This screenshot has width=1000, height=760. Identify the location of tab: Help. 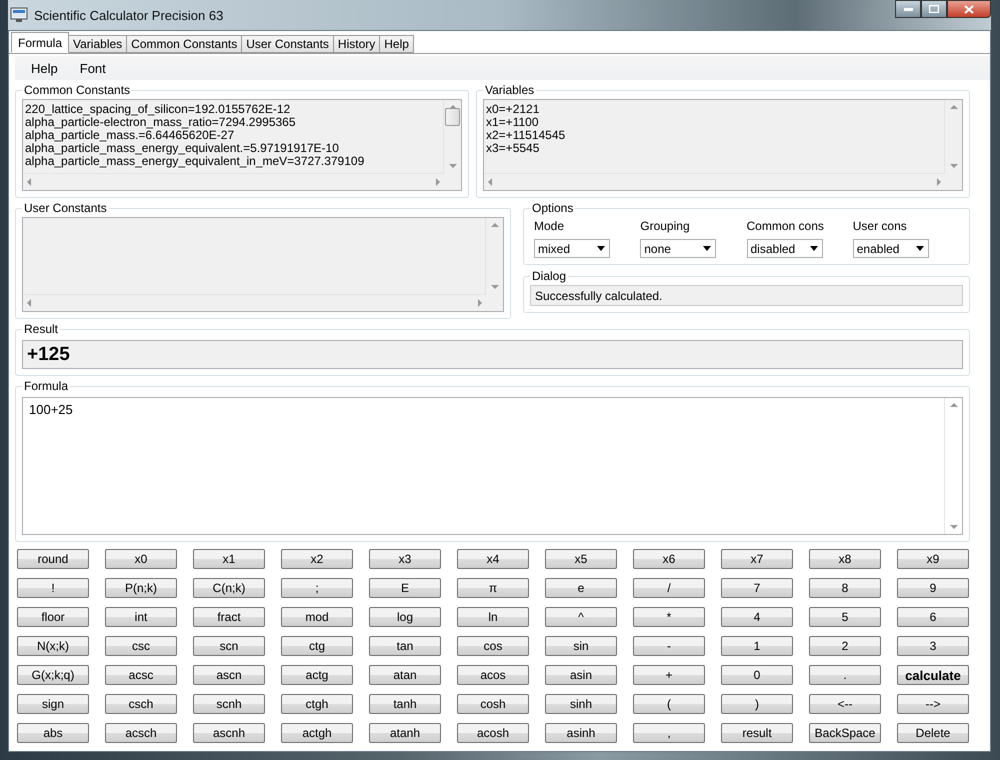
(397, 44).